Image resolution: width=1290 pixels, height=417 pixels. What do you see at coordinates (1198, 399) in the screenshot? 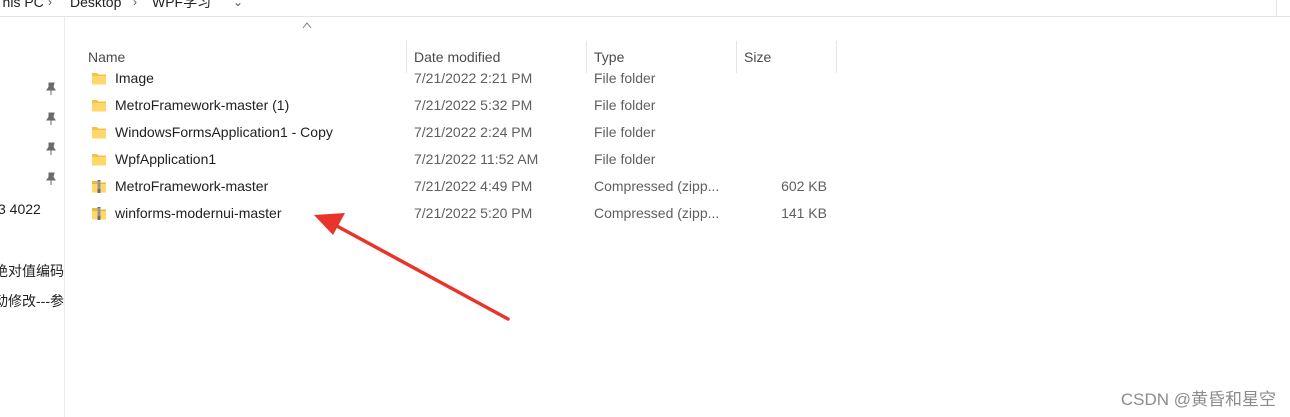
I see `watermark: CSDN @黄昏和星空` at bounding box center [1198, 399].